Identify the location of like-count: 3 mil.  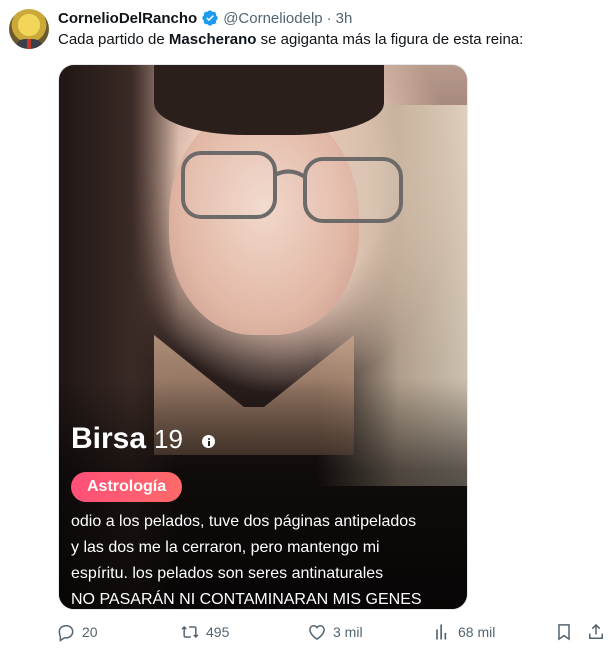
(348, 632).